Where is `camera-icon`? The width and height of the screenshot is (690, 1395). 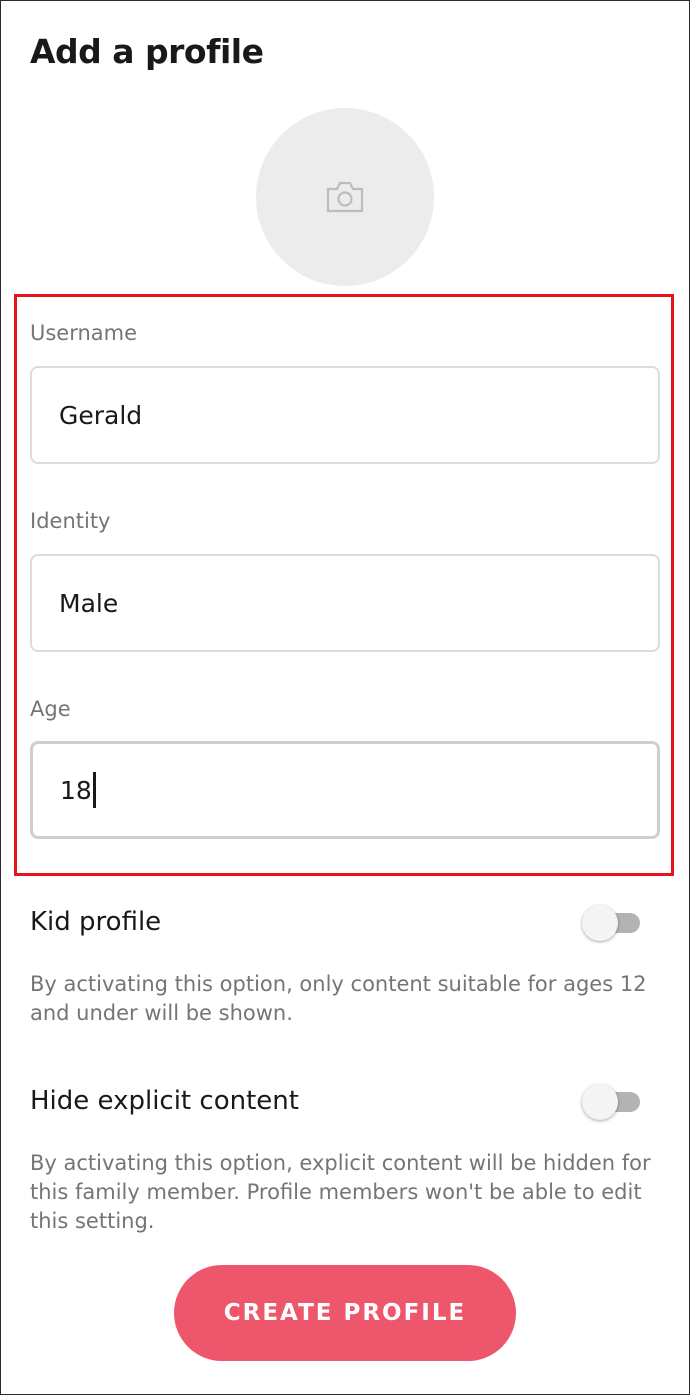 camera-icon is located at coordinates (345, 197).